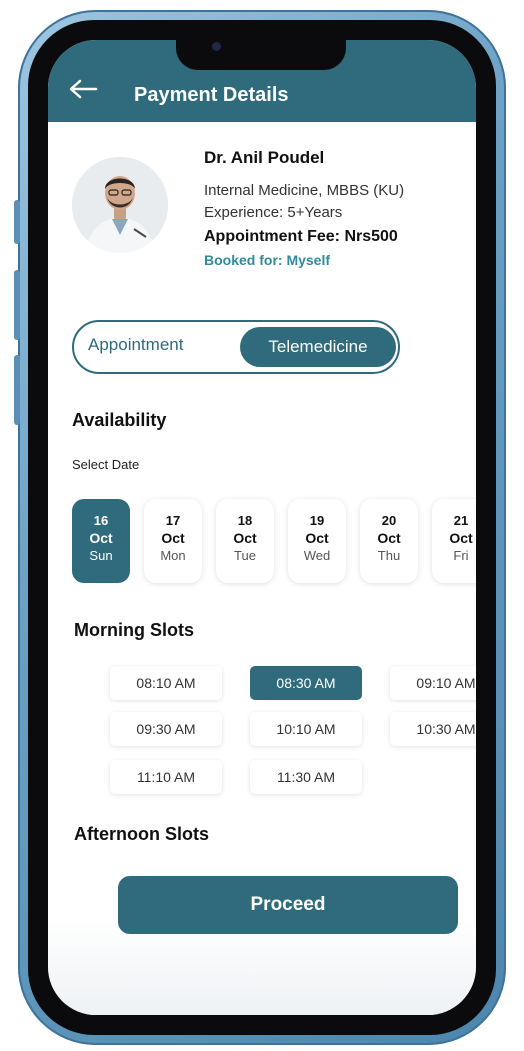 The width and height of the screenshot is (524, 1051). What do you see at coordinates (306, 777) in the screenshot?
I see `time-slot: 11:30 AM` at bounding box center [306, 777].